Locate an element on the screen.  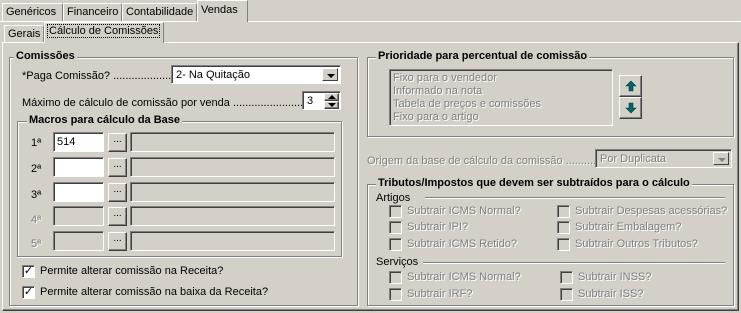
move-up-button is located at coordinates (630, 86).